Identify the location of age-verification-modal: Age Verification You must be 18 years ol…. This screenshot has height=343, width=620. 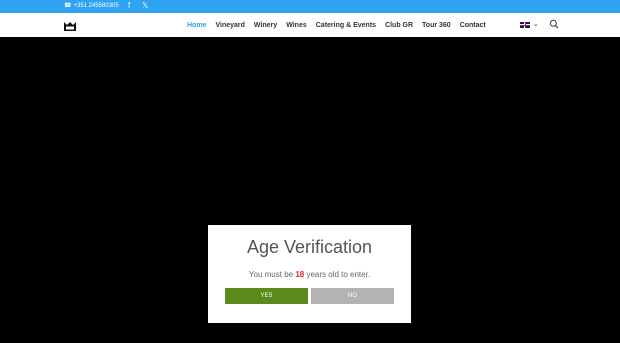
(309, 274).